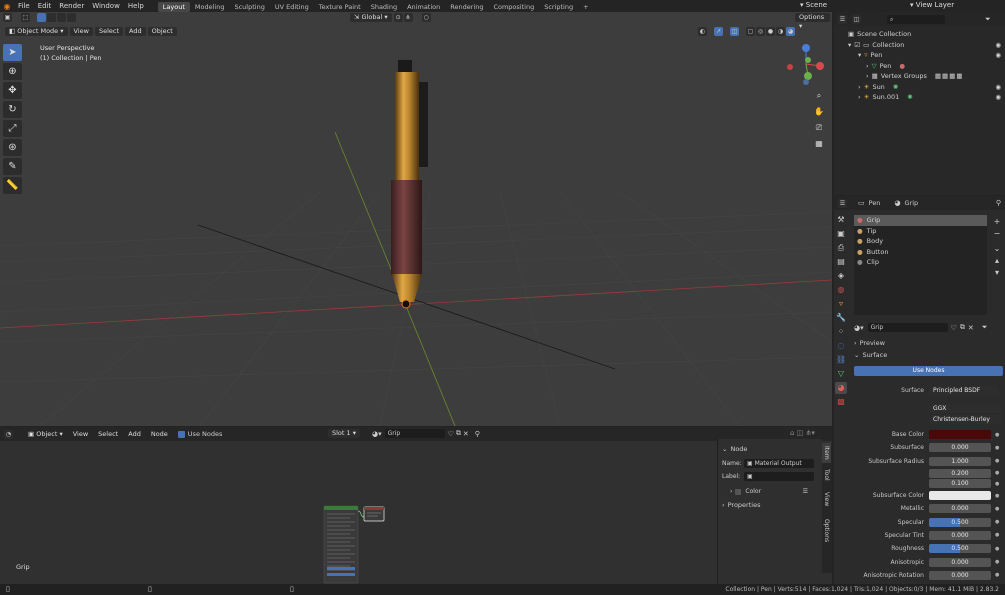  I want to click on texture-tab-icon: ▩, so click(841, 402).